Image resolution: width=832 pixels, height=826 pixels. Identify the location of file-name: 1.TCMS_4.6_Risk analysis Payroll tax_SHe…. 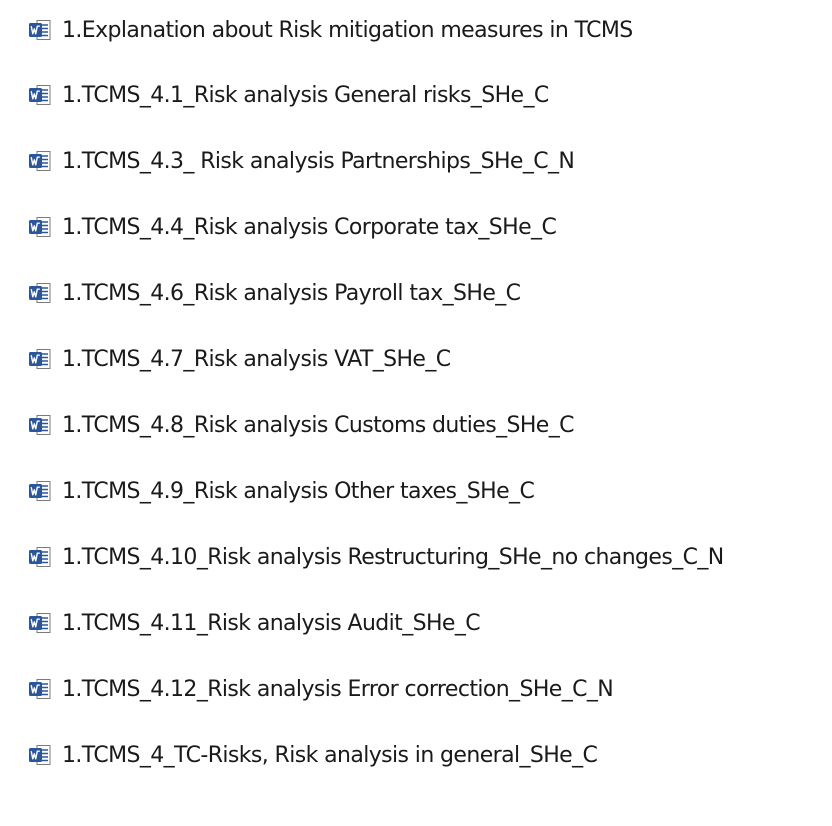
(291, 293).